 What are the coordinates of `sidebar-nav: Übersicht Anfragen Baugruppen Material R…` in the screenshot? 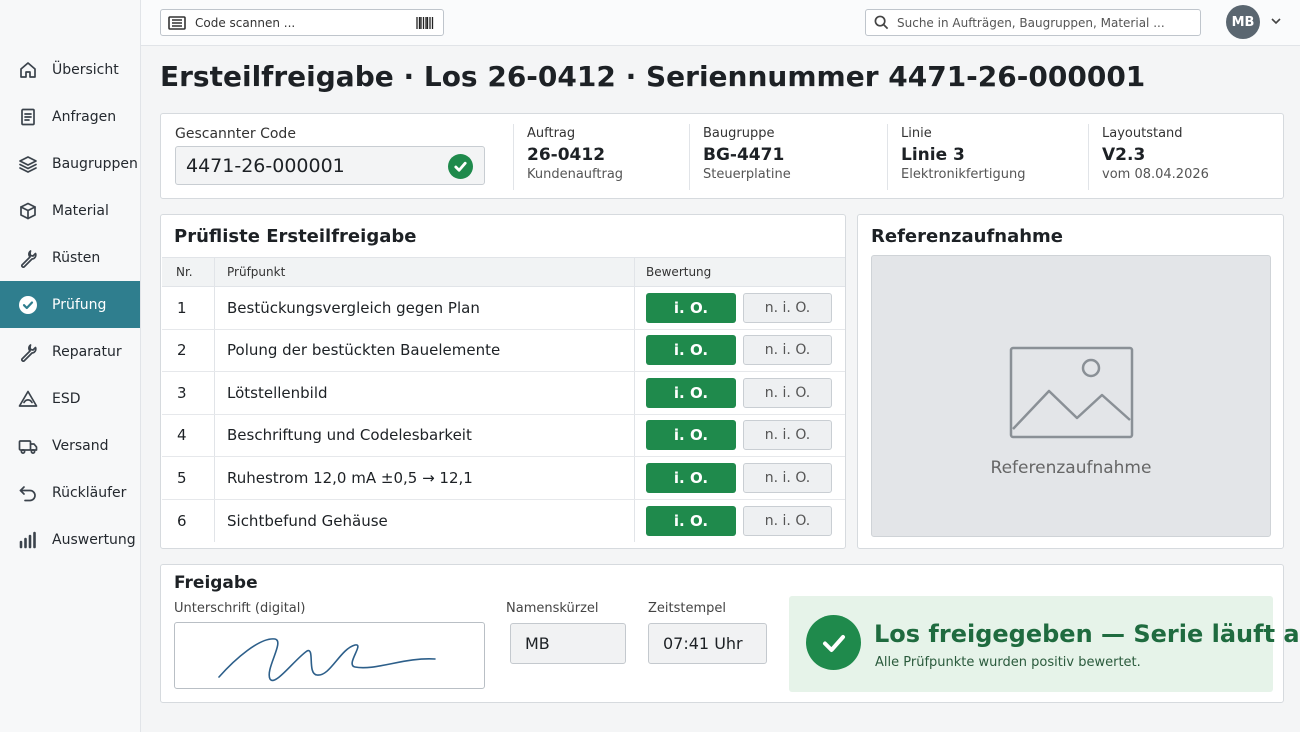 It's located at (70, 304).